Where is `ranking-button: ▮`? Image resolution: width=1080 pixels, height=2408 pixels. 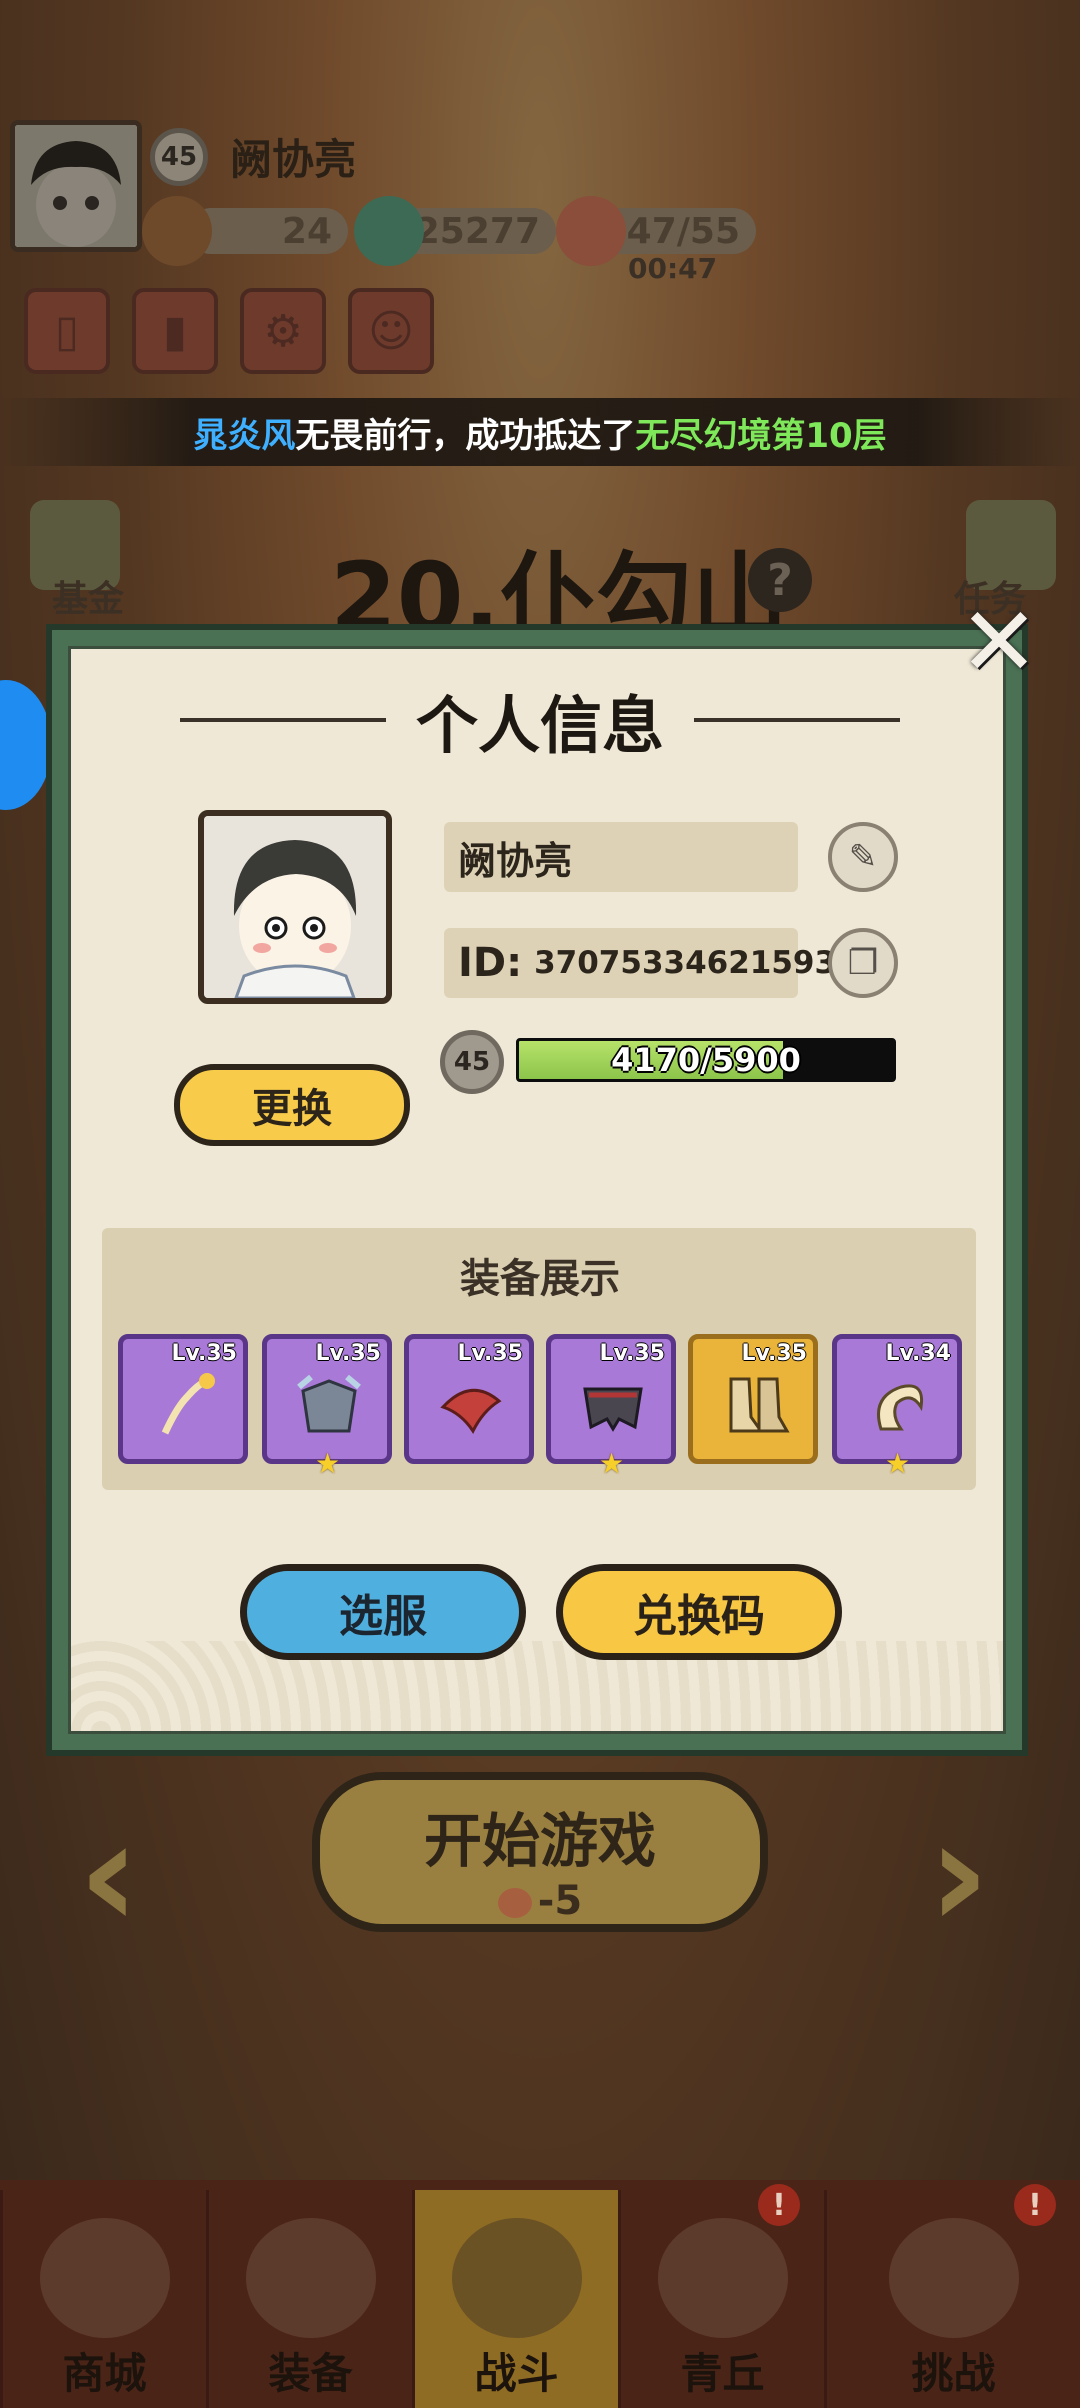
ranking-button: ▮ is located at coordinates (175, 331).